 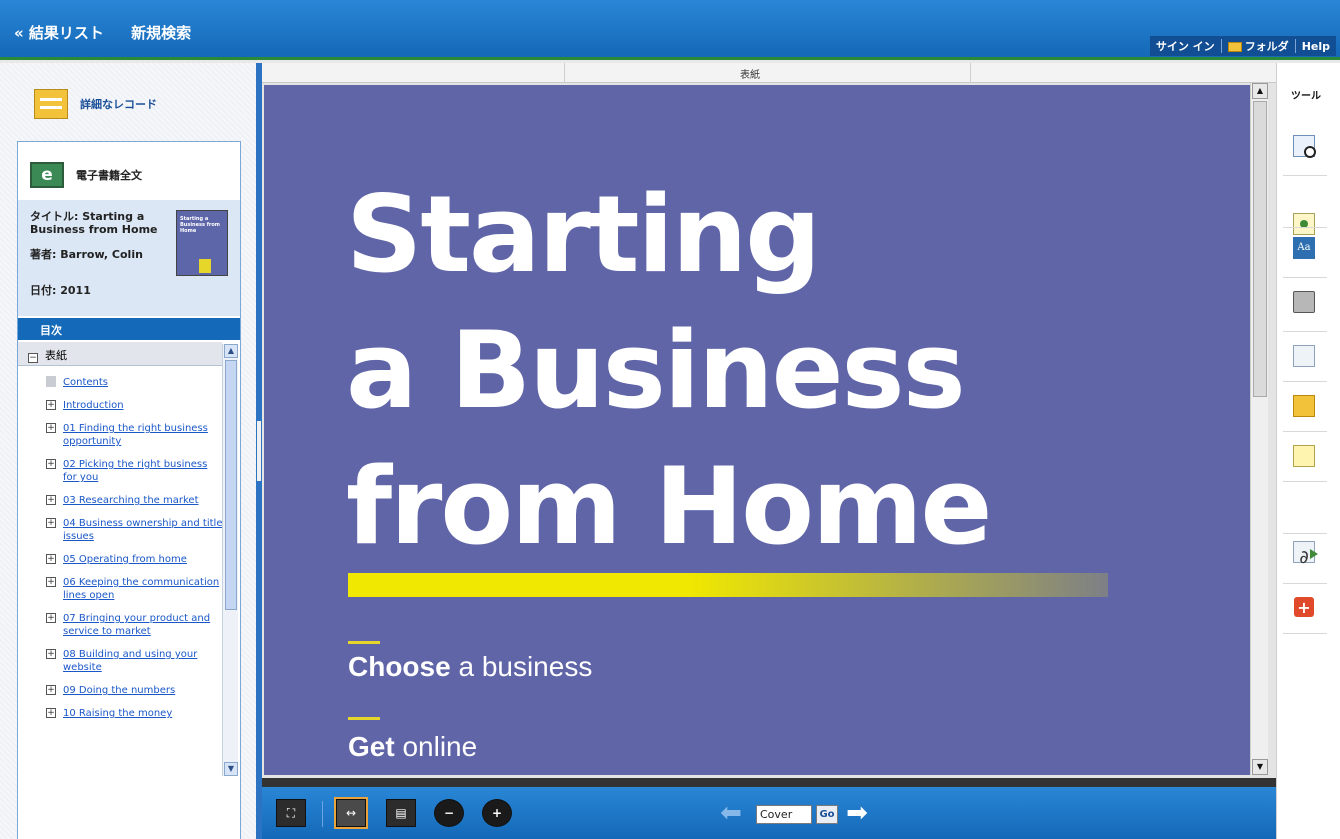 I want to click on toc-link: 06 Keeping the communication lines open, so click(x=143, y=589).